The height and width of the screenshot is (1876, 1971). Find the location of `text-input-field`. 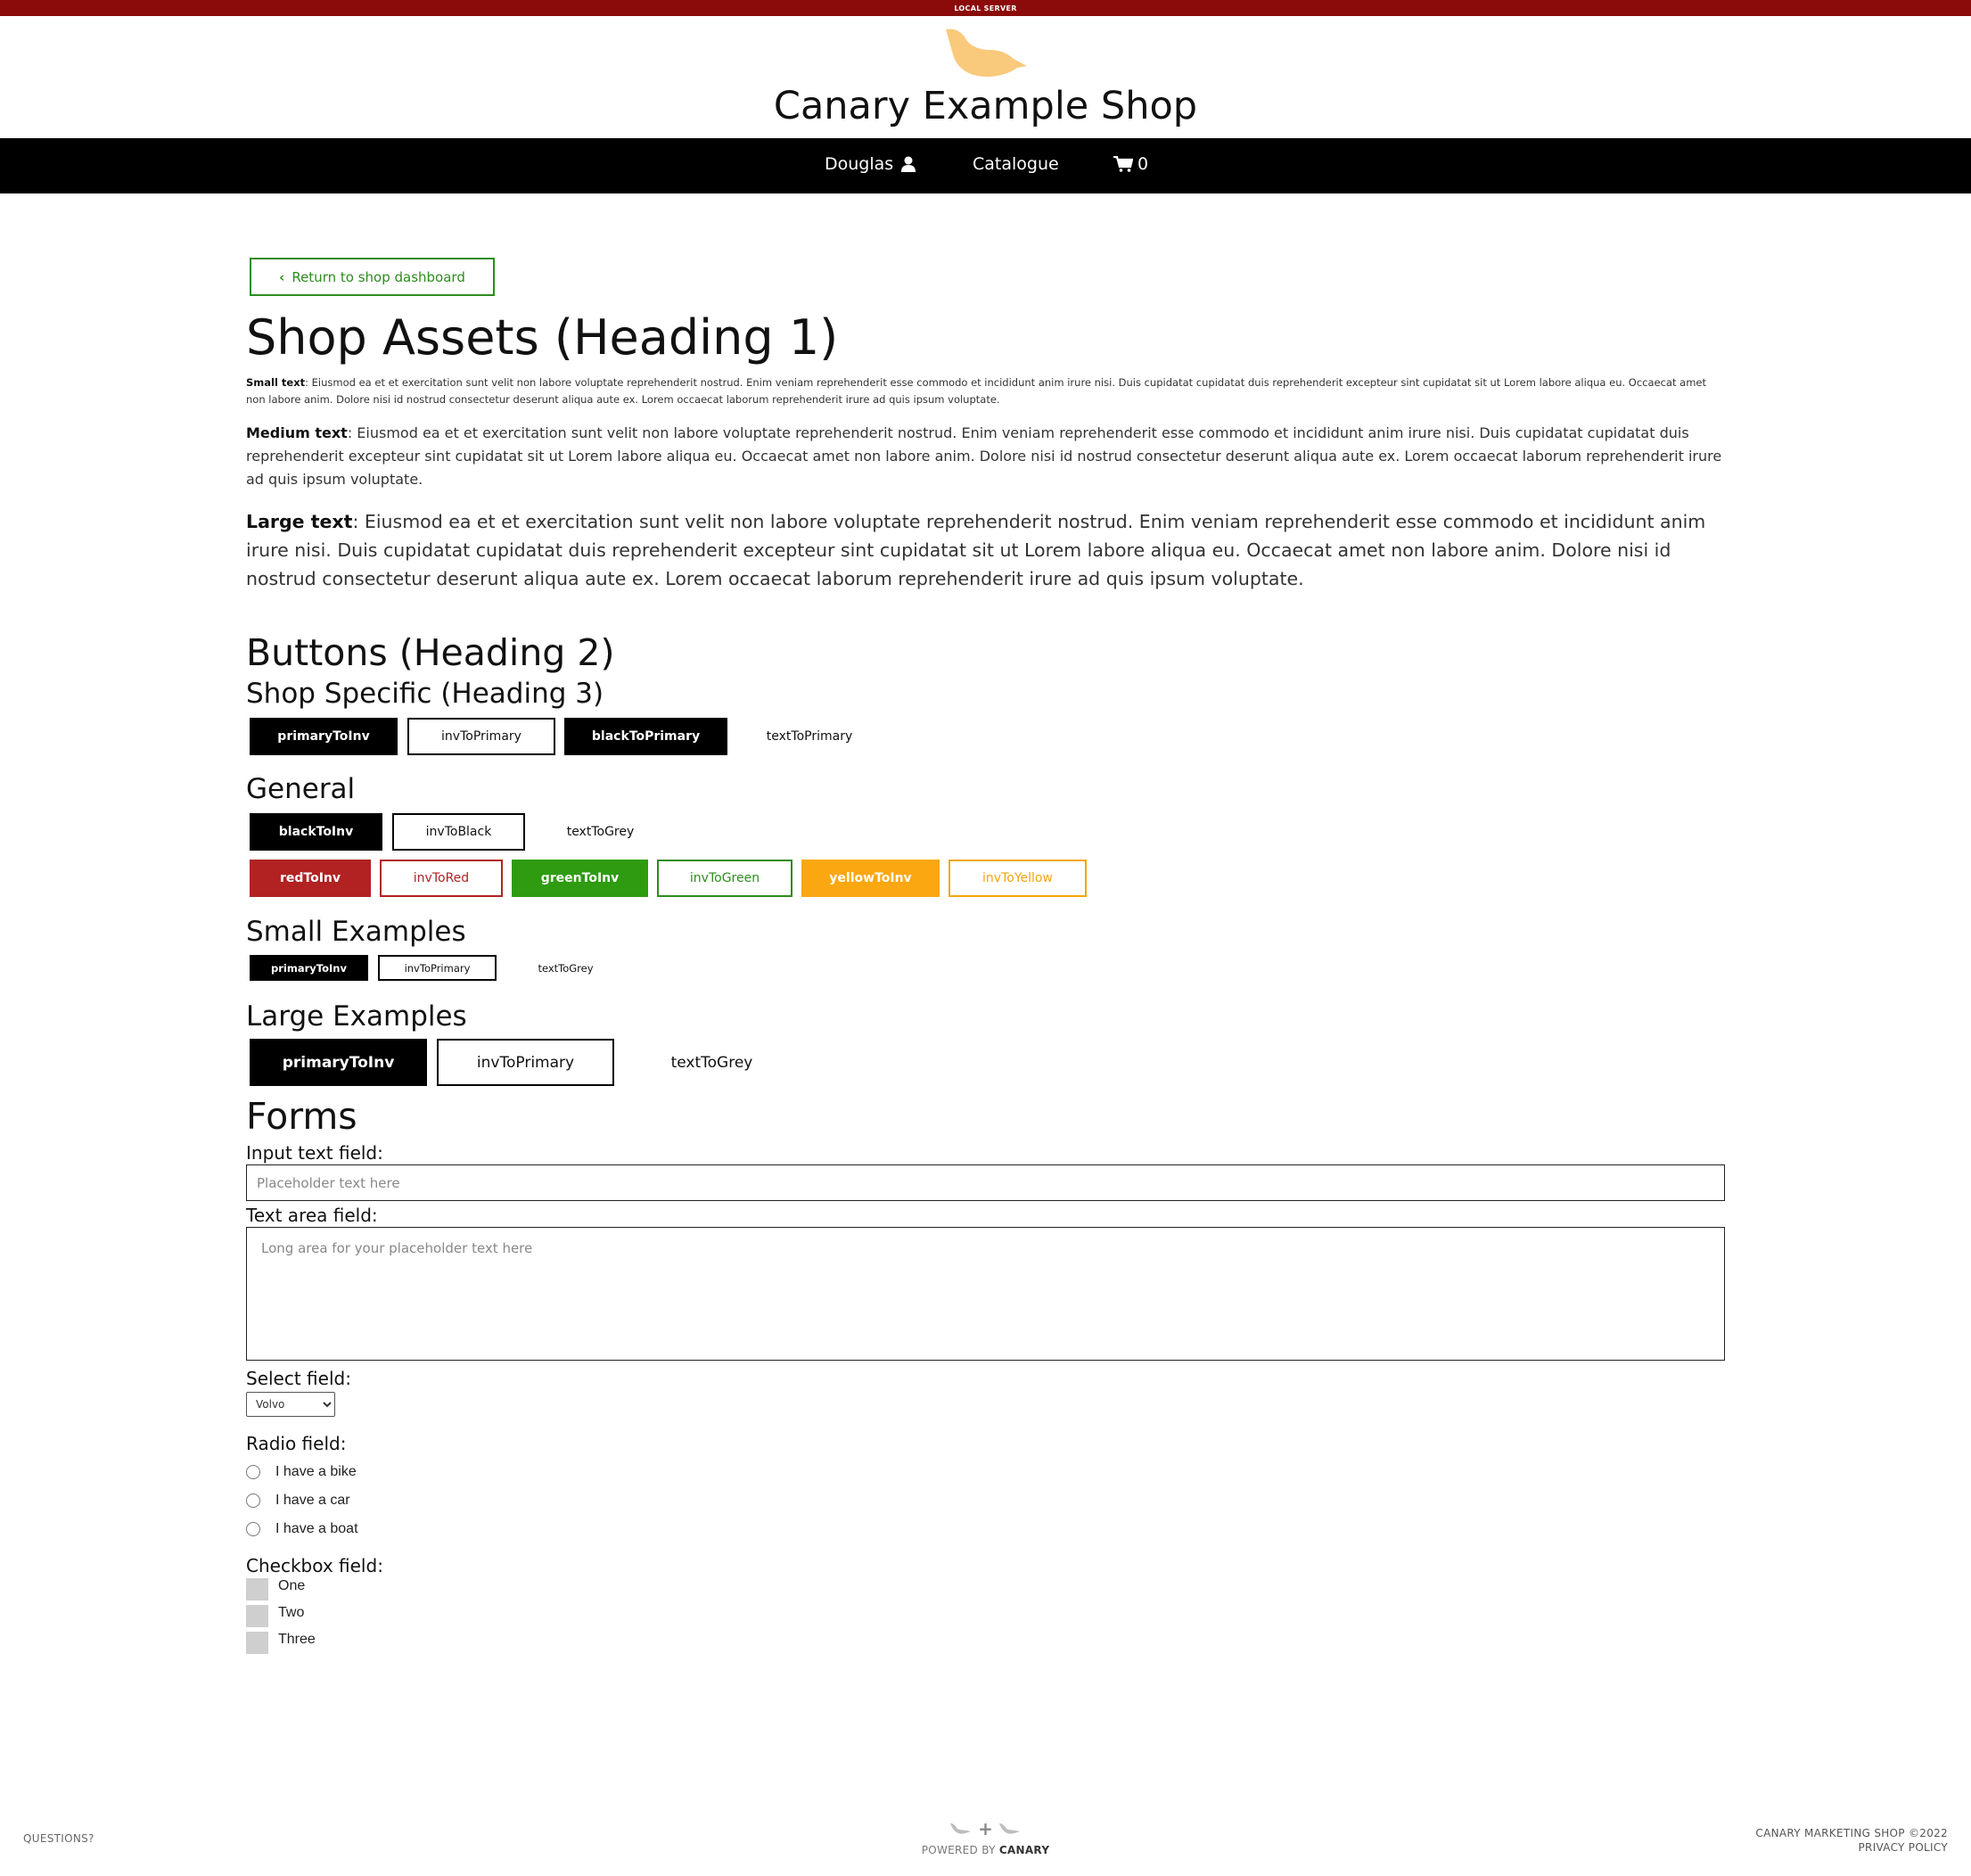

text-input-field is located at coordinates (985, 1183).